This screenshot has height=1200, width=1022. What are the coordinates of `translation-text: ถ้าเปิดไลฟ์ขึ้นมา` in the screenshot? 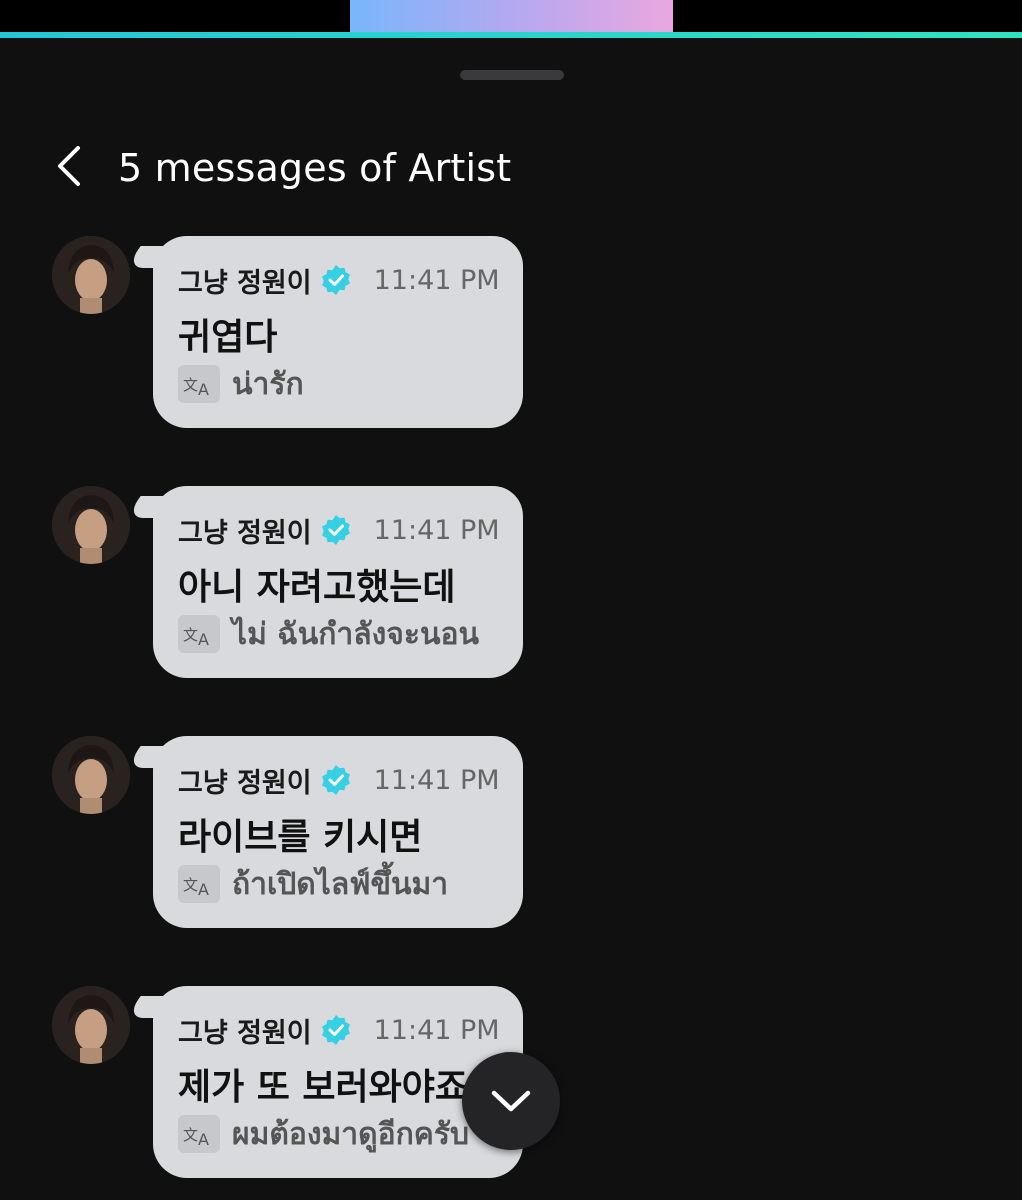 It's located at (340, 884).